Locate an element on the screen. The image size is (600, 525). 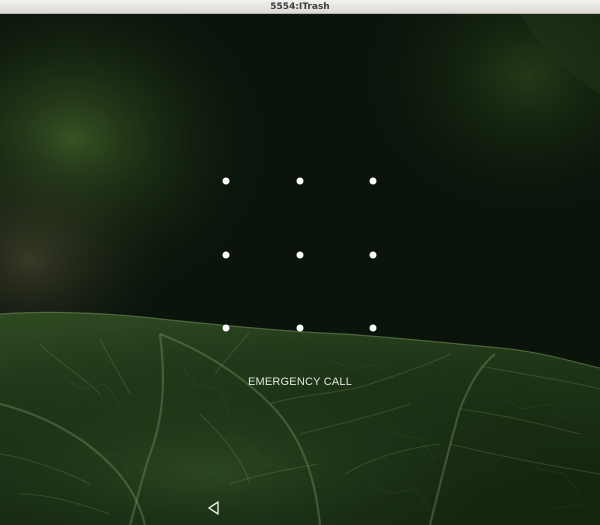
window-title: 5554:ITrash is located at coordinates (300, 6).